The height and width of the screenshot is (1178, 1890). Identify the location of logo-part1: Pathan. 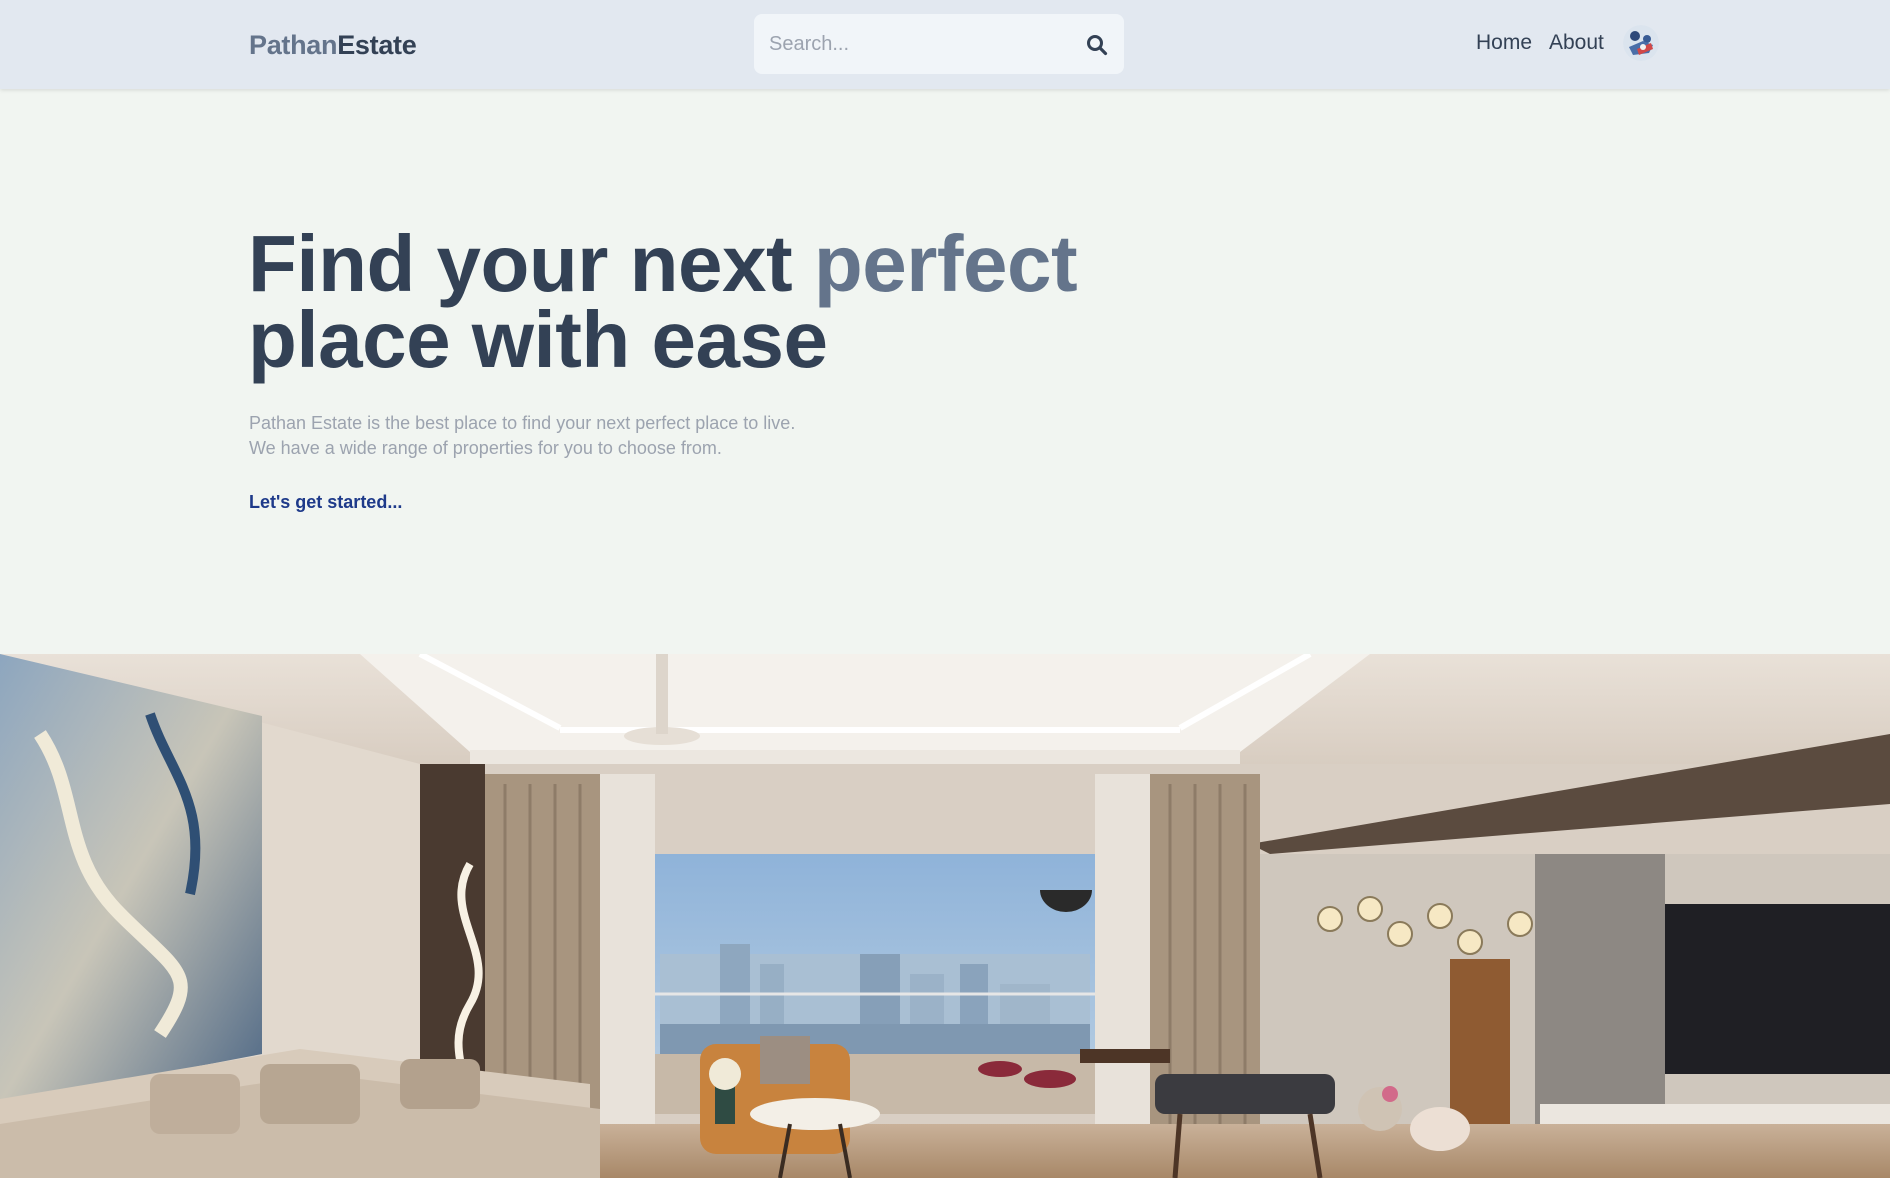
(293, 45).